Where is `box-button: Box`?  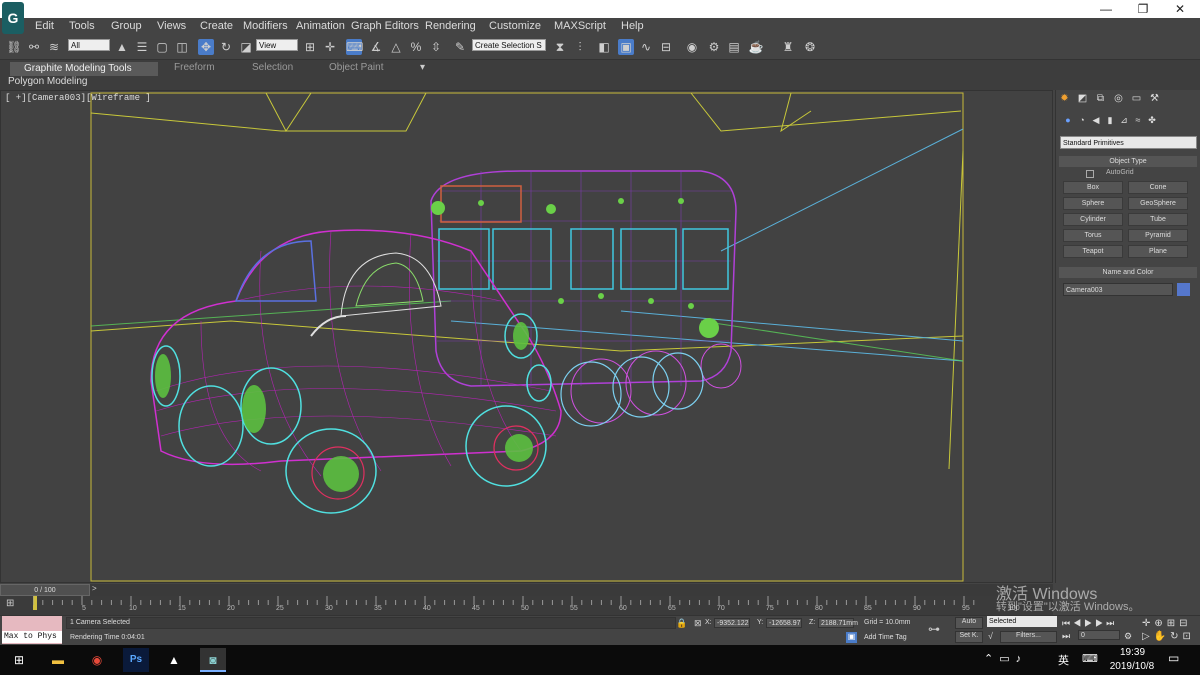 box-button: Box is located at coordinates (1093, 187).